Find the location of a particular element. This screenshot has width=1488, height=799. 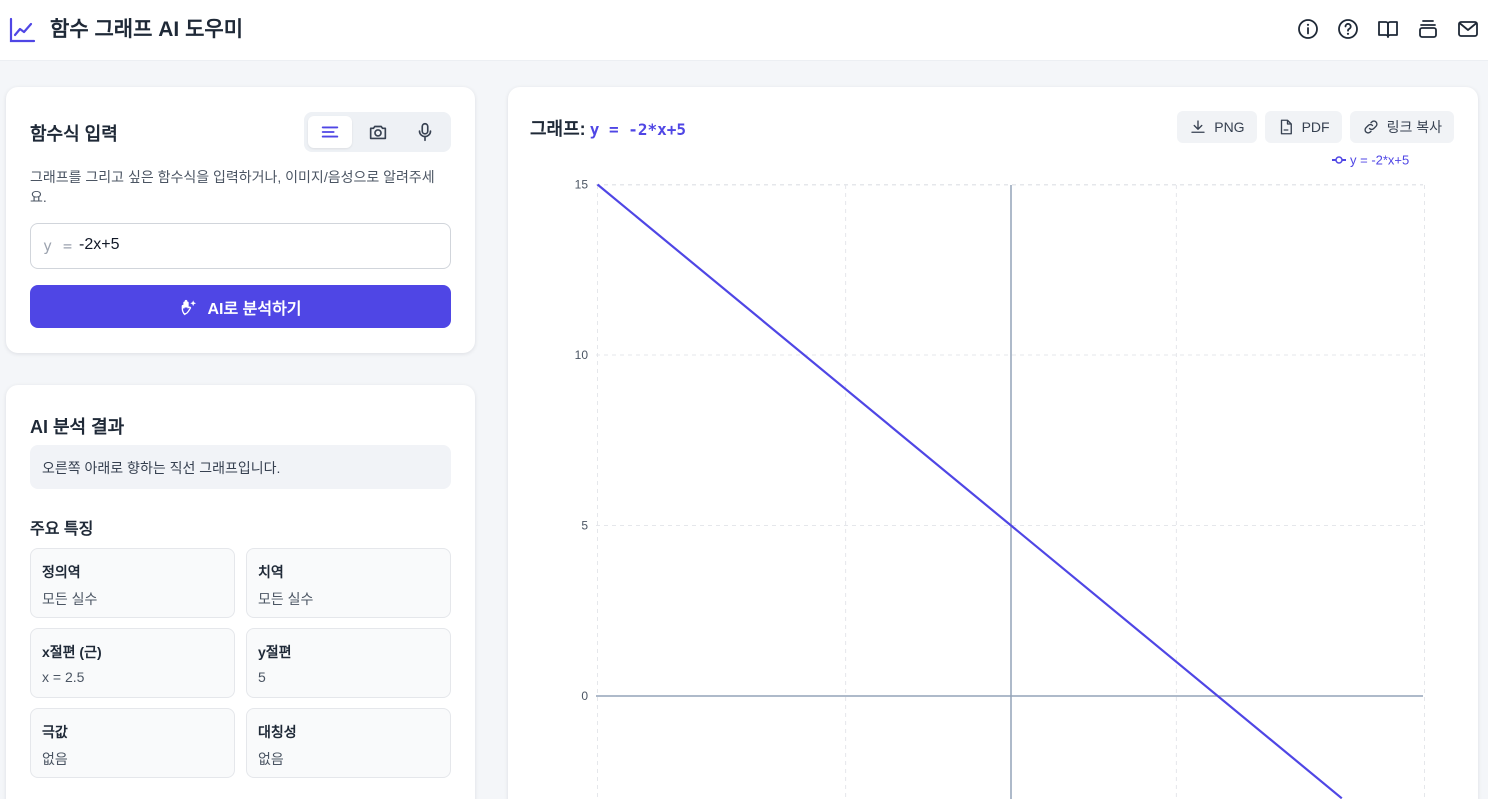

feature-label: 극값 is located at coordinates (55, 732).